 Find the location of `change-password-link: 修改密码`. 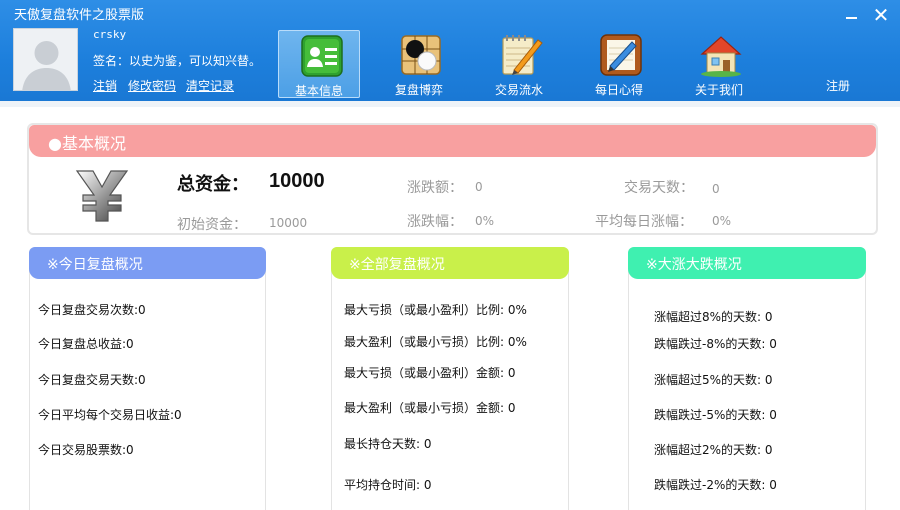

change-password-link: 修改密码 is located at coordinates (152, 85).